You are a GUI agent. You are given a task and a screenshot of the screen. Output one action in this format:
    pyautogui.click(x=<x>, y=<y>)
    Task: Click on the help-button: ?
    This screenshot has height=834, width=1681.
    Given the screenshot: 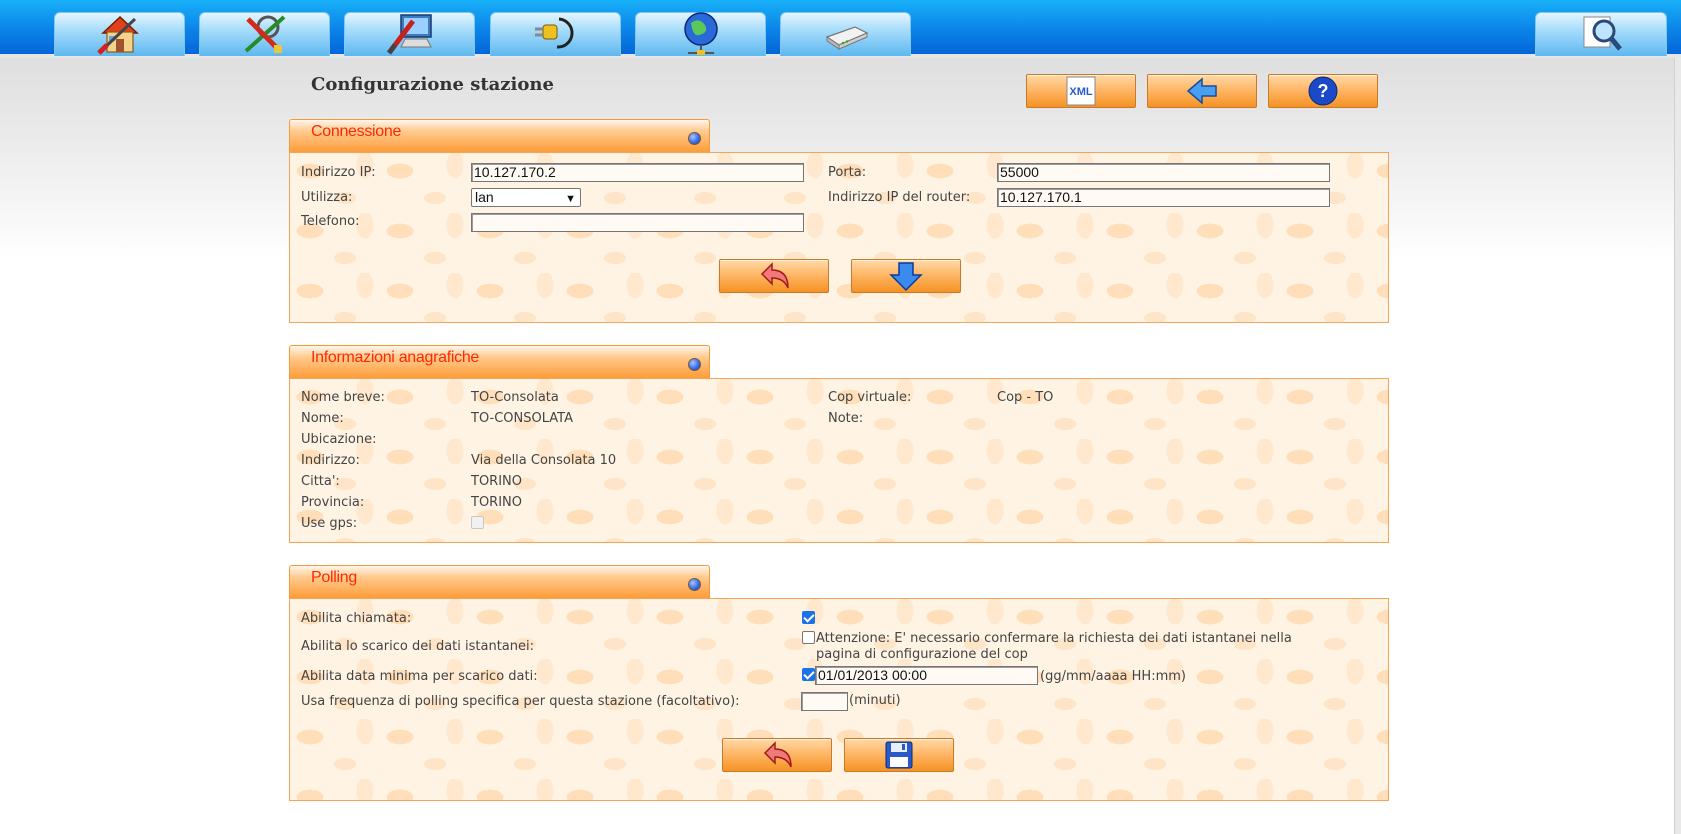 What is the action you would take?
    pyautogui.click(x=1323, y=91)
    